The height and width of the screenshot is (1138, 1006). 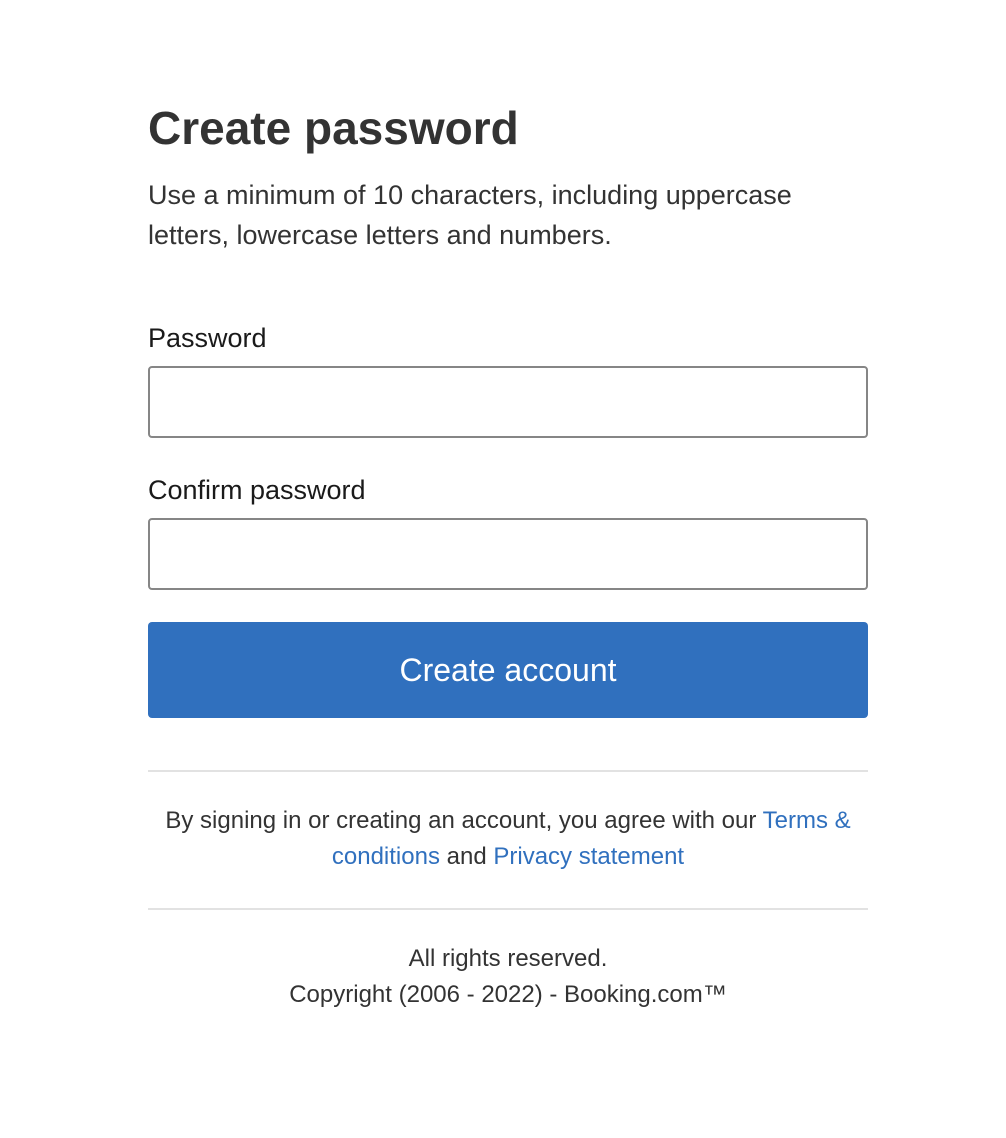 I want to click on password-label: Password, so click(x=207, y=338).